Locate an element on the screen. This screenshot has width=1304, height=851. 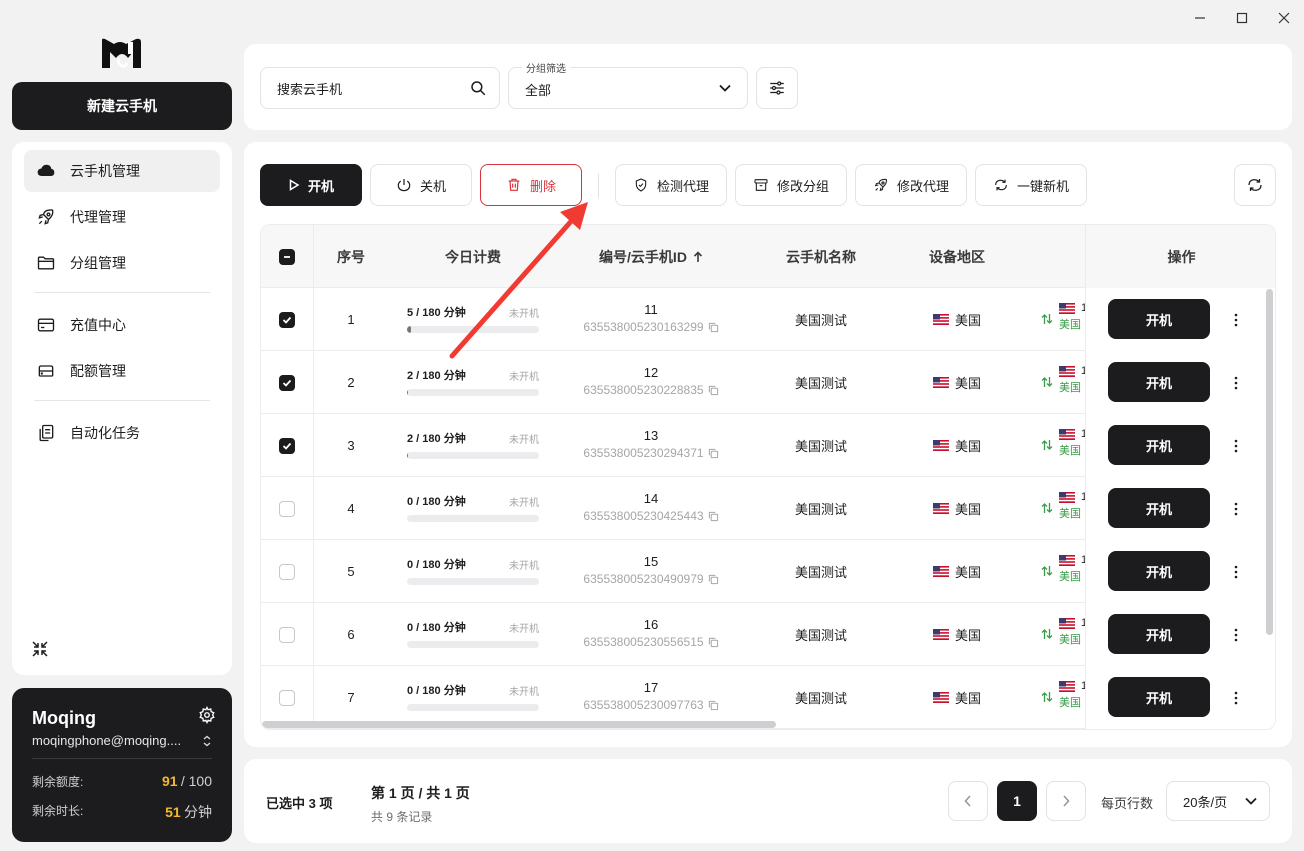
advanced-filter-button is located at coordinates (777, 88).